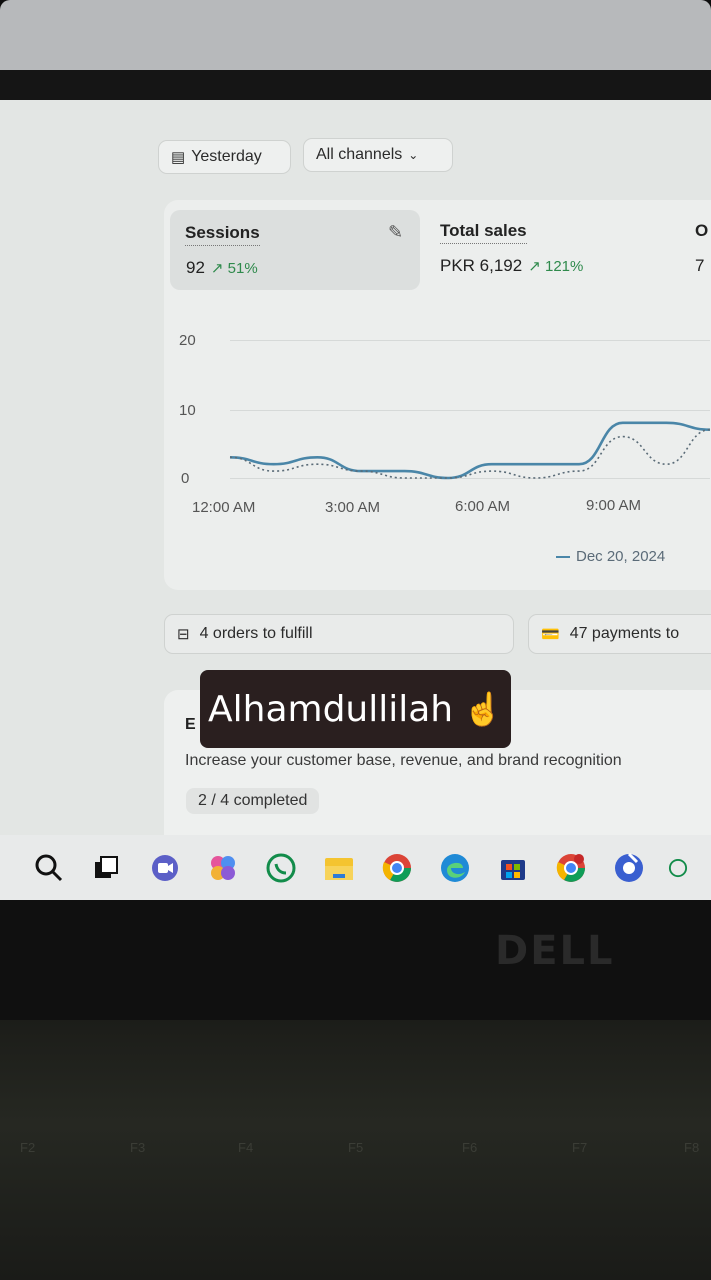 The image size is (711, 1280). What do you see at coordinates (555, 951) in the screenshot?
I see `dell-logo: DELL` at bounding box center [555, 951].